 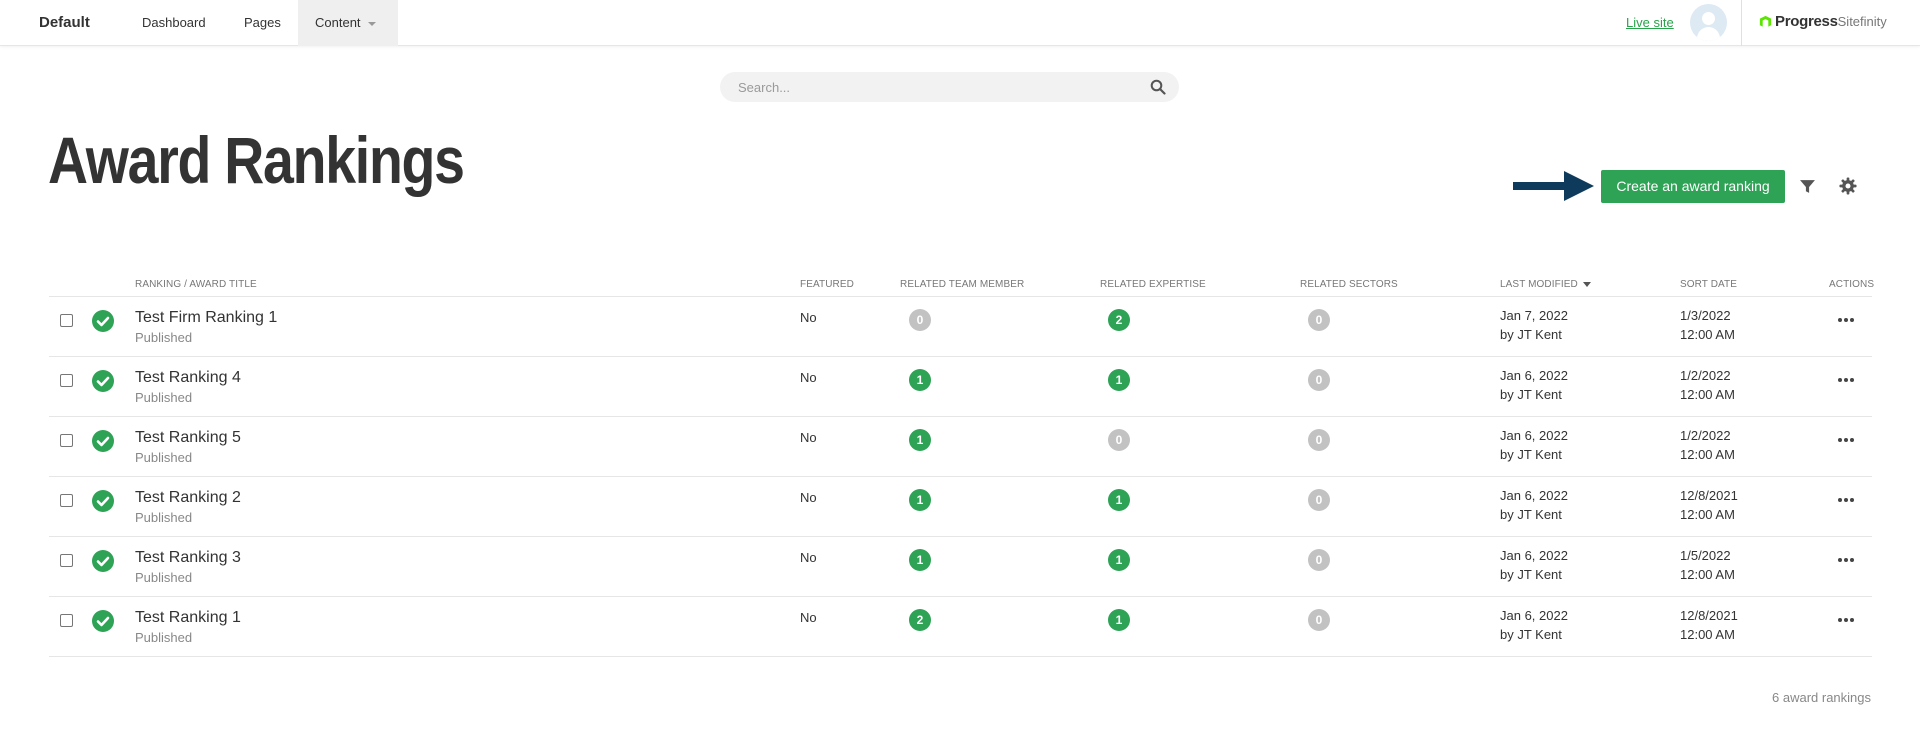 What do you see at coordinates (338, 22) in the screenshot?
I see `nav-content-label: Content` at bounding box center [338, 22].